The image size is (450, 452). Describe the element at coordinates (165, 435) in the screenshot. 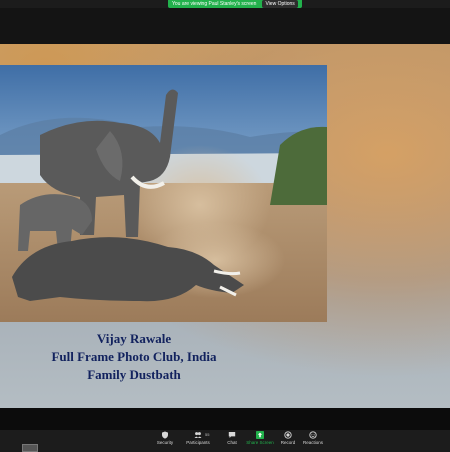

I see `shield-icon` at that location.